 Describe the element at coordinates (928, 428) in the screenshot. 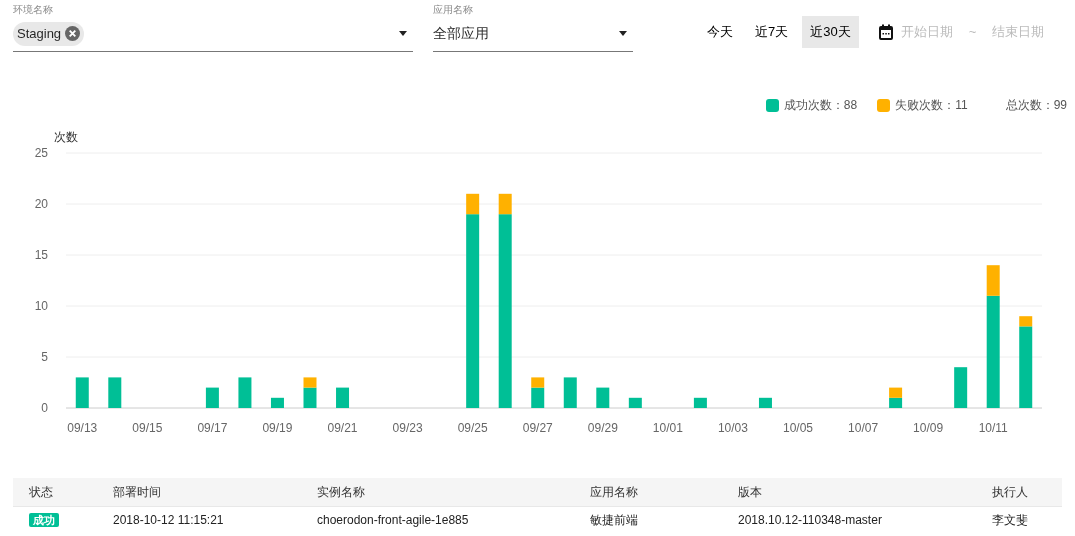

I see `axis-tick-label: 10/09` at that location.